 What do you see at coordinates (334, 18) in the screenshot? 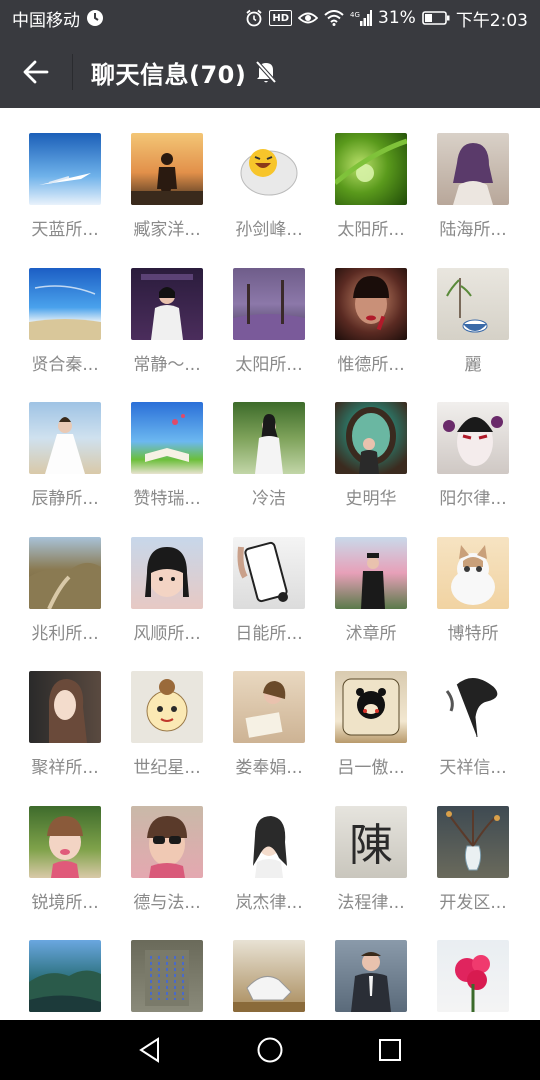
I see `wifi-icon` at bounding box center [334, 18].